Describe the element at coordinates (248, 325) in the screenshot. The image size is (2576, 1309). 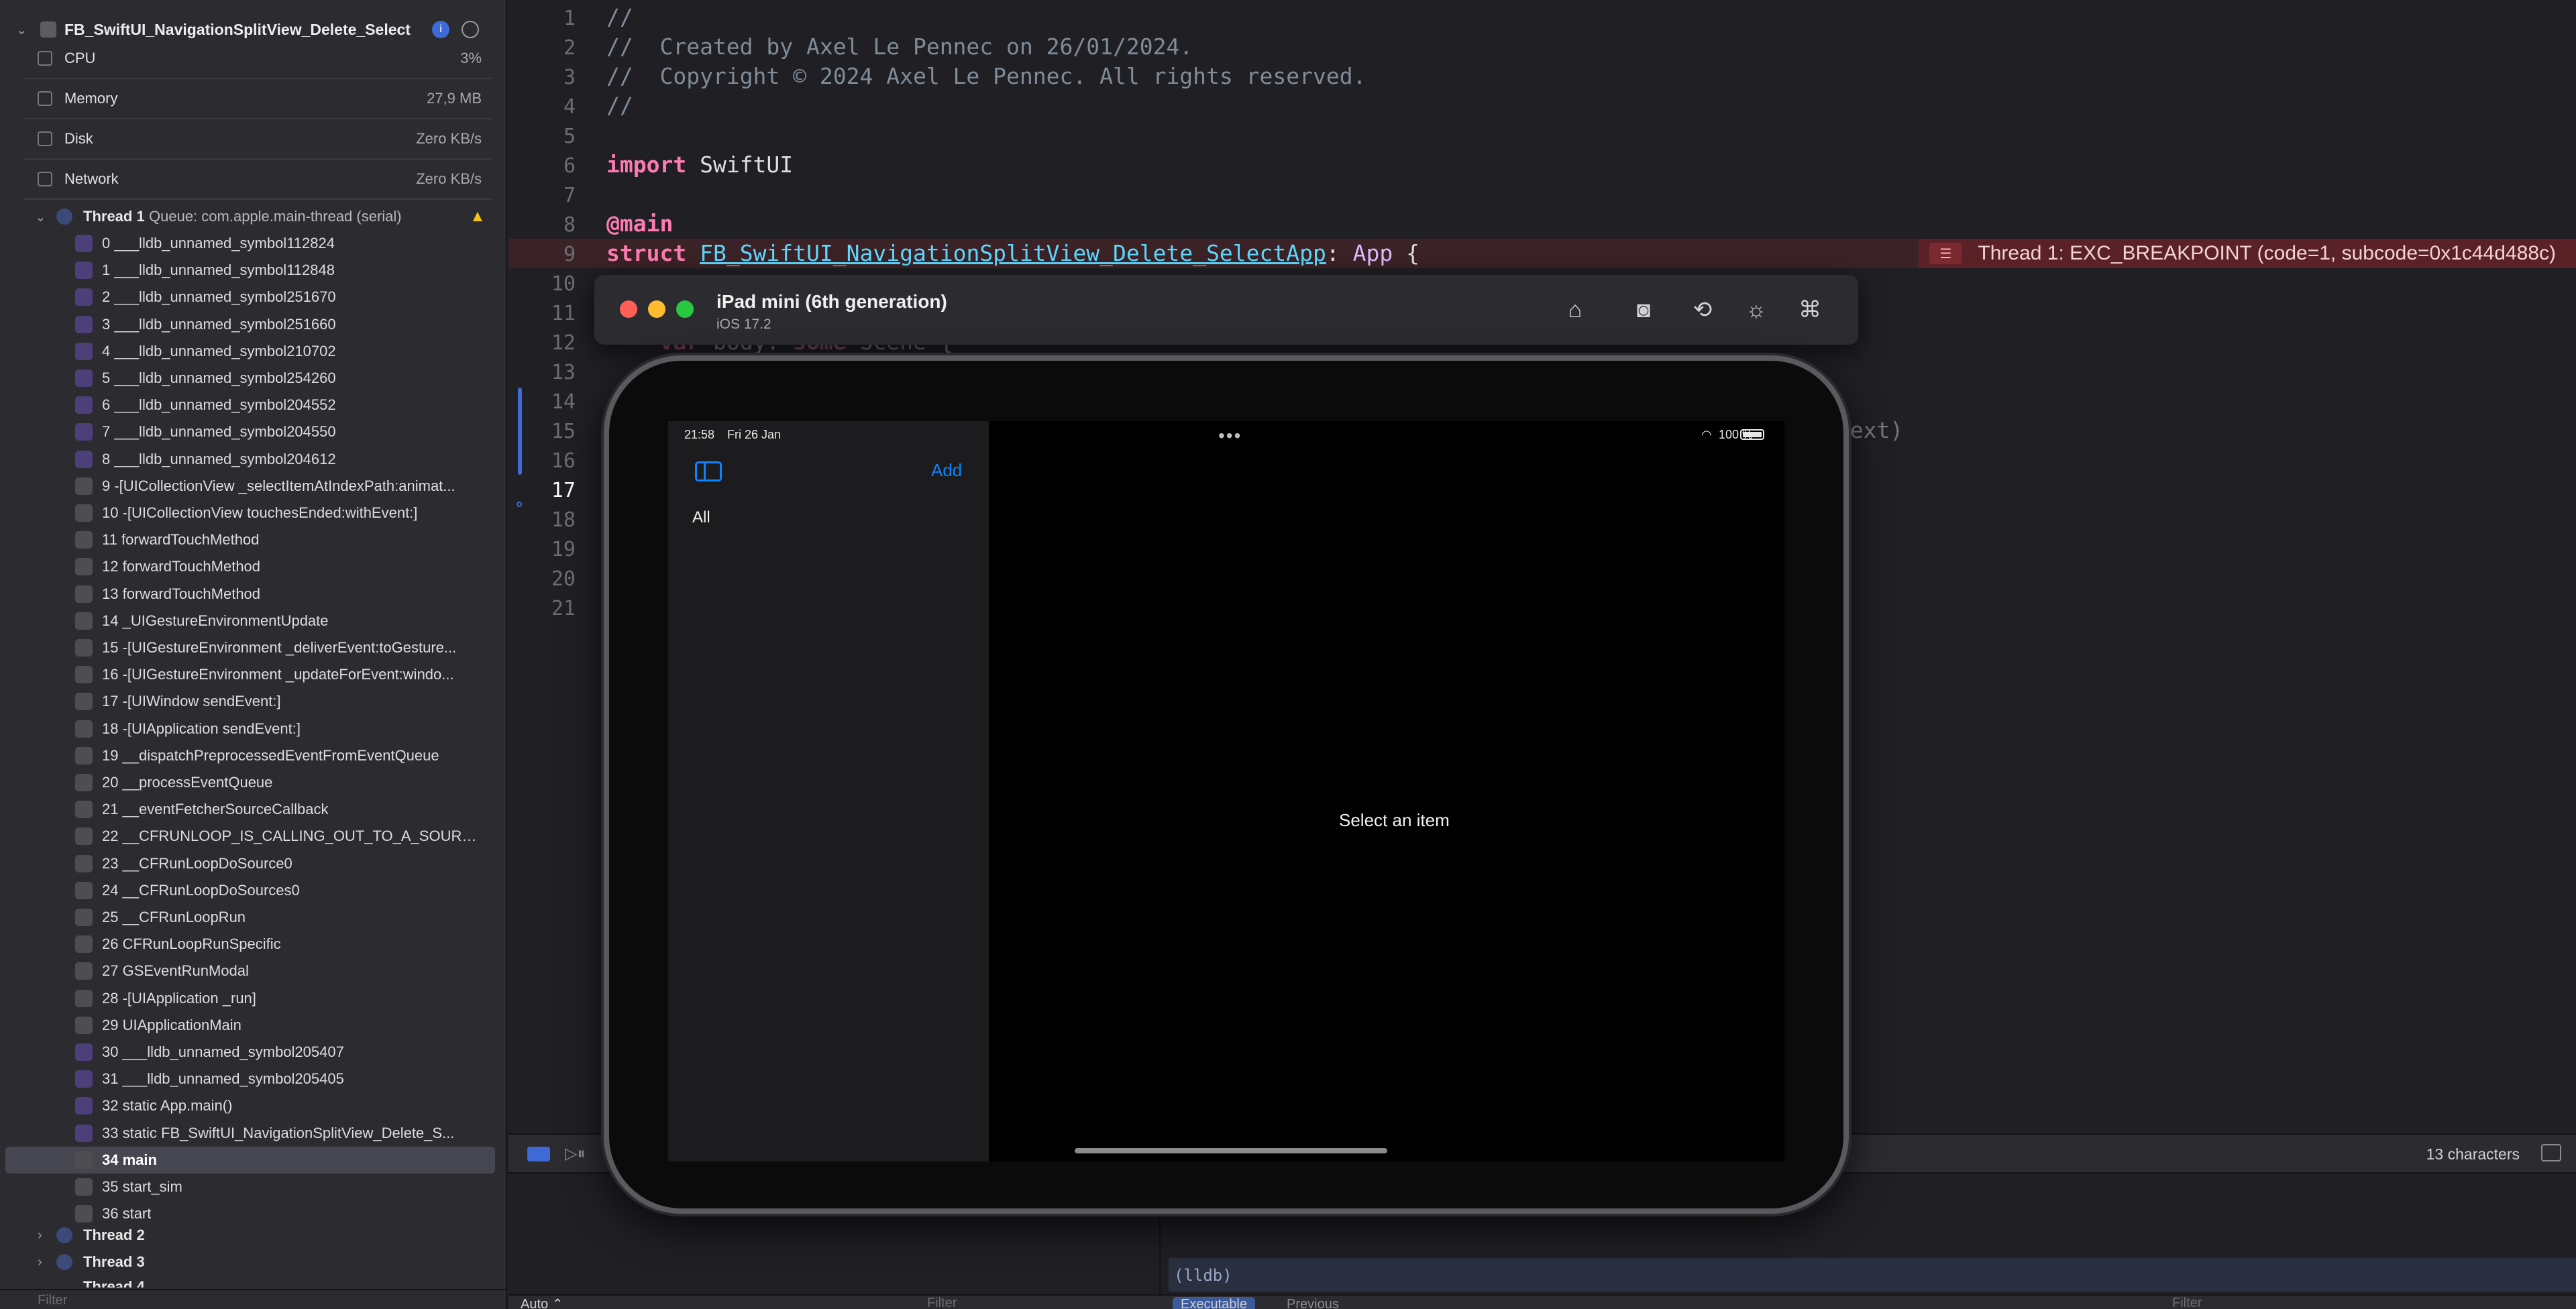
I see `stack-frame-row: 3 ___lldb_unnamed_symbol251660` at that location.